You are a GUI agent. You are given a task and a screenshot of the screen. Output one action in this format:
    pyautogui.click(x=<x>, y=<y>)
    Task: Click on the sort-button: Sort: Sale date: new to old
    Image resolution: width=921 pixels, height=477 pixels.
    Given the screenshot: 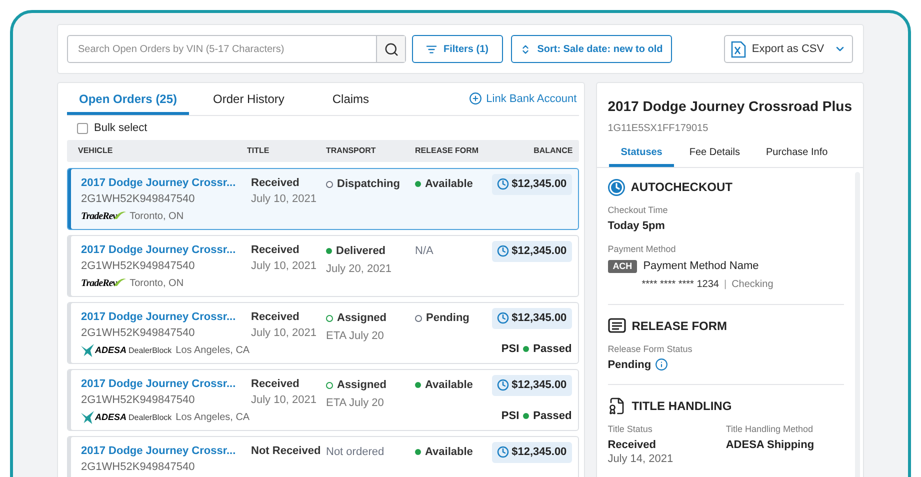 What is the action you would take?
    pyautogui.click(x=591, y=49)
    